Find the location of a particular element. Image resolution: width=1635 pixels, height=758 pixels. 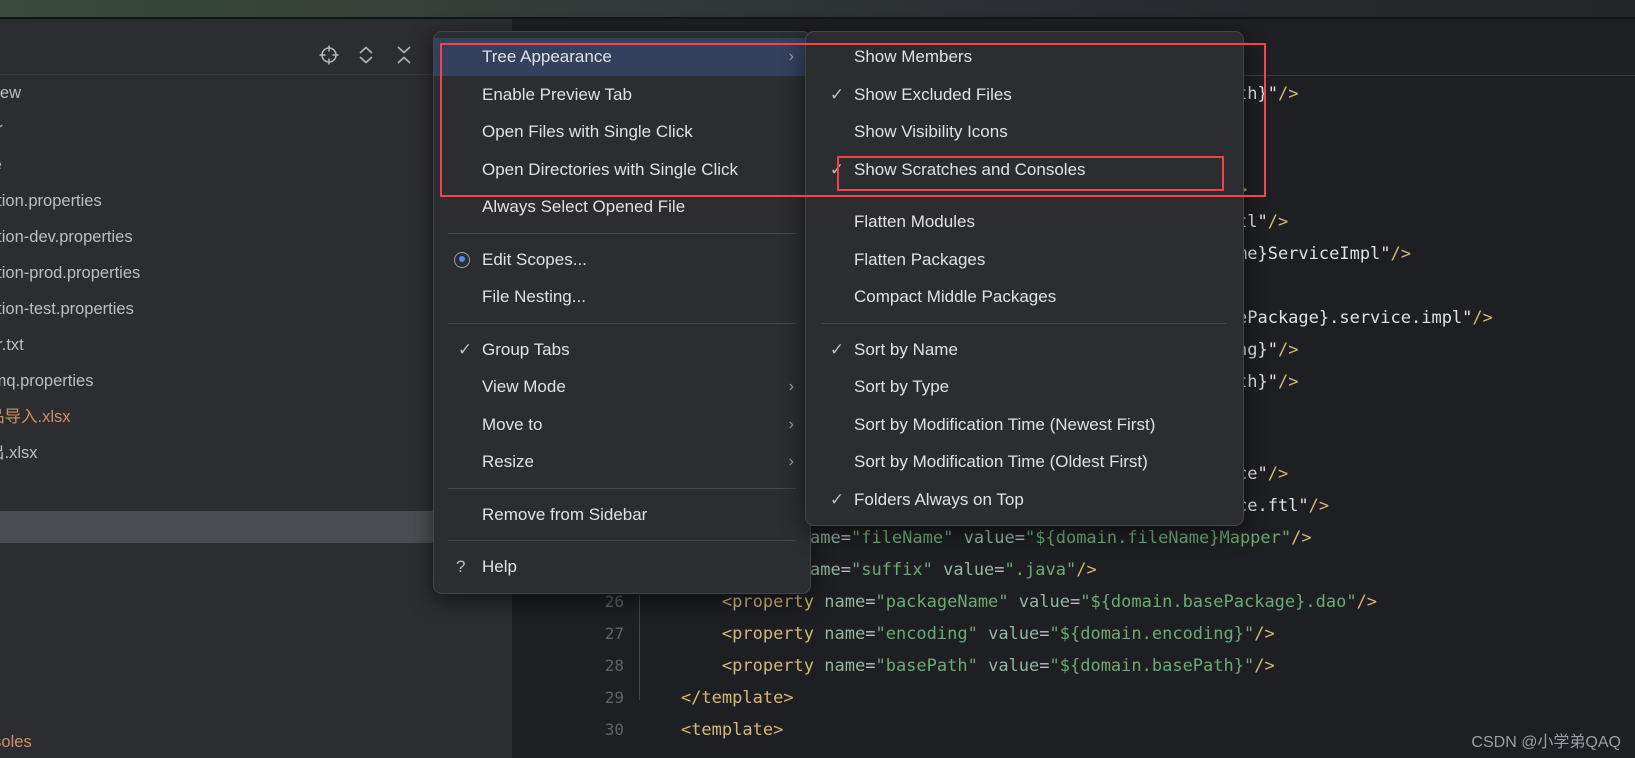

menu-item-label: Enable Preview Tab is located at coordinates (557, 94).